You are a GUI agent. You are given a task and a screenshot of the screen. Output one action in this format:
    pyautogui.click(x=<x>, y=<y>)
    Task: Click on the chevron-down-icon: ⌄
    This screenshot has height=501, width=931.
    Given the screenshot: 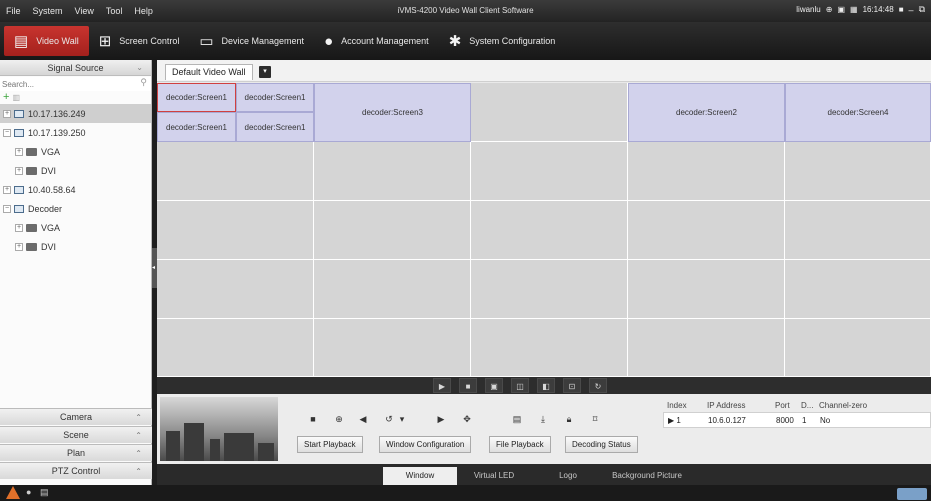 What is the action you would take?
    pyautogui.click(x=139, y=68)
    